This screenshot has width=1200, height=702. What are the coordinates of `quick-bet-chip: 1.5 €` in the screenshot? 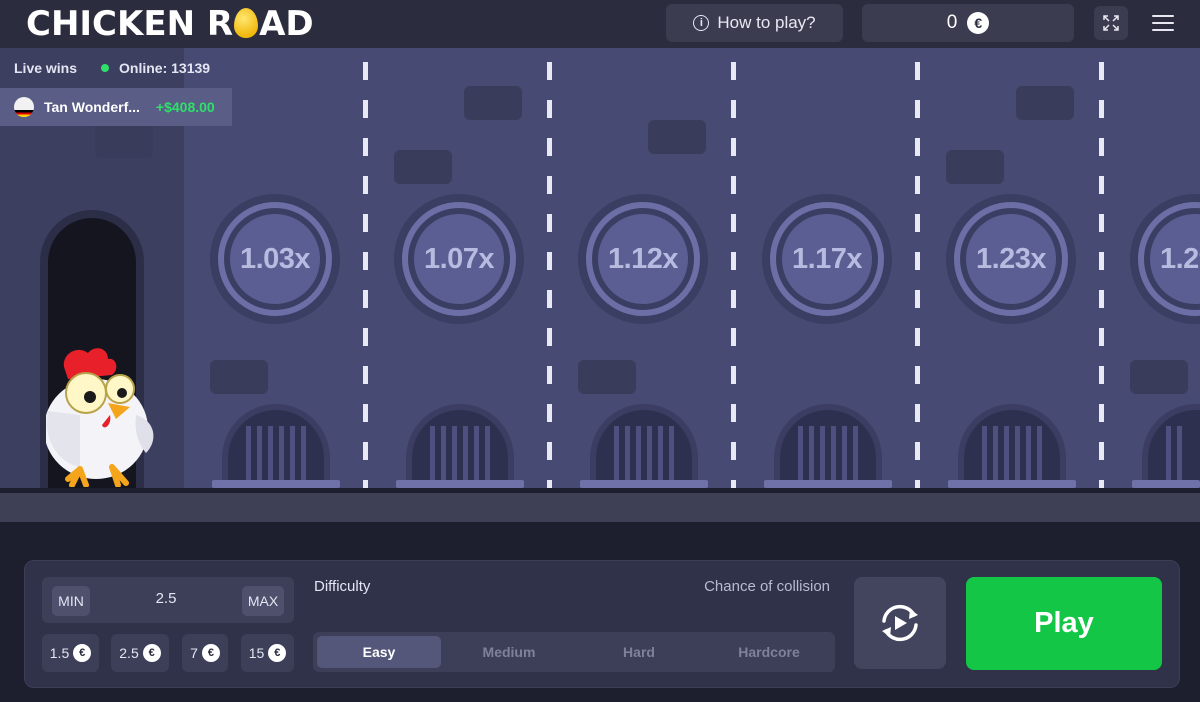 It's located at (70, 653).